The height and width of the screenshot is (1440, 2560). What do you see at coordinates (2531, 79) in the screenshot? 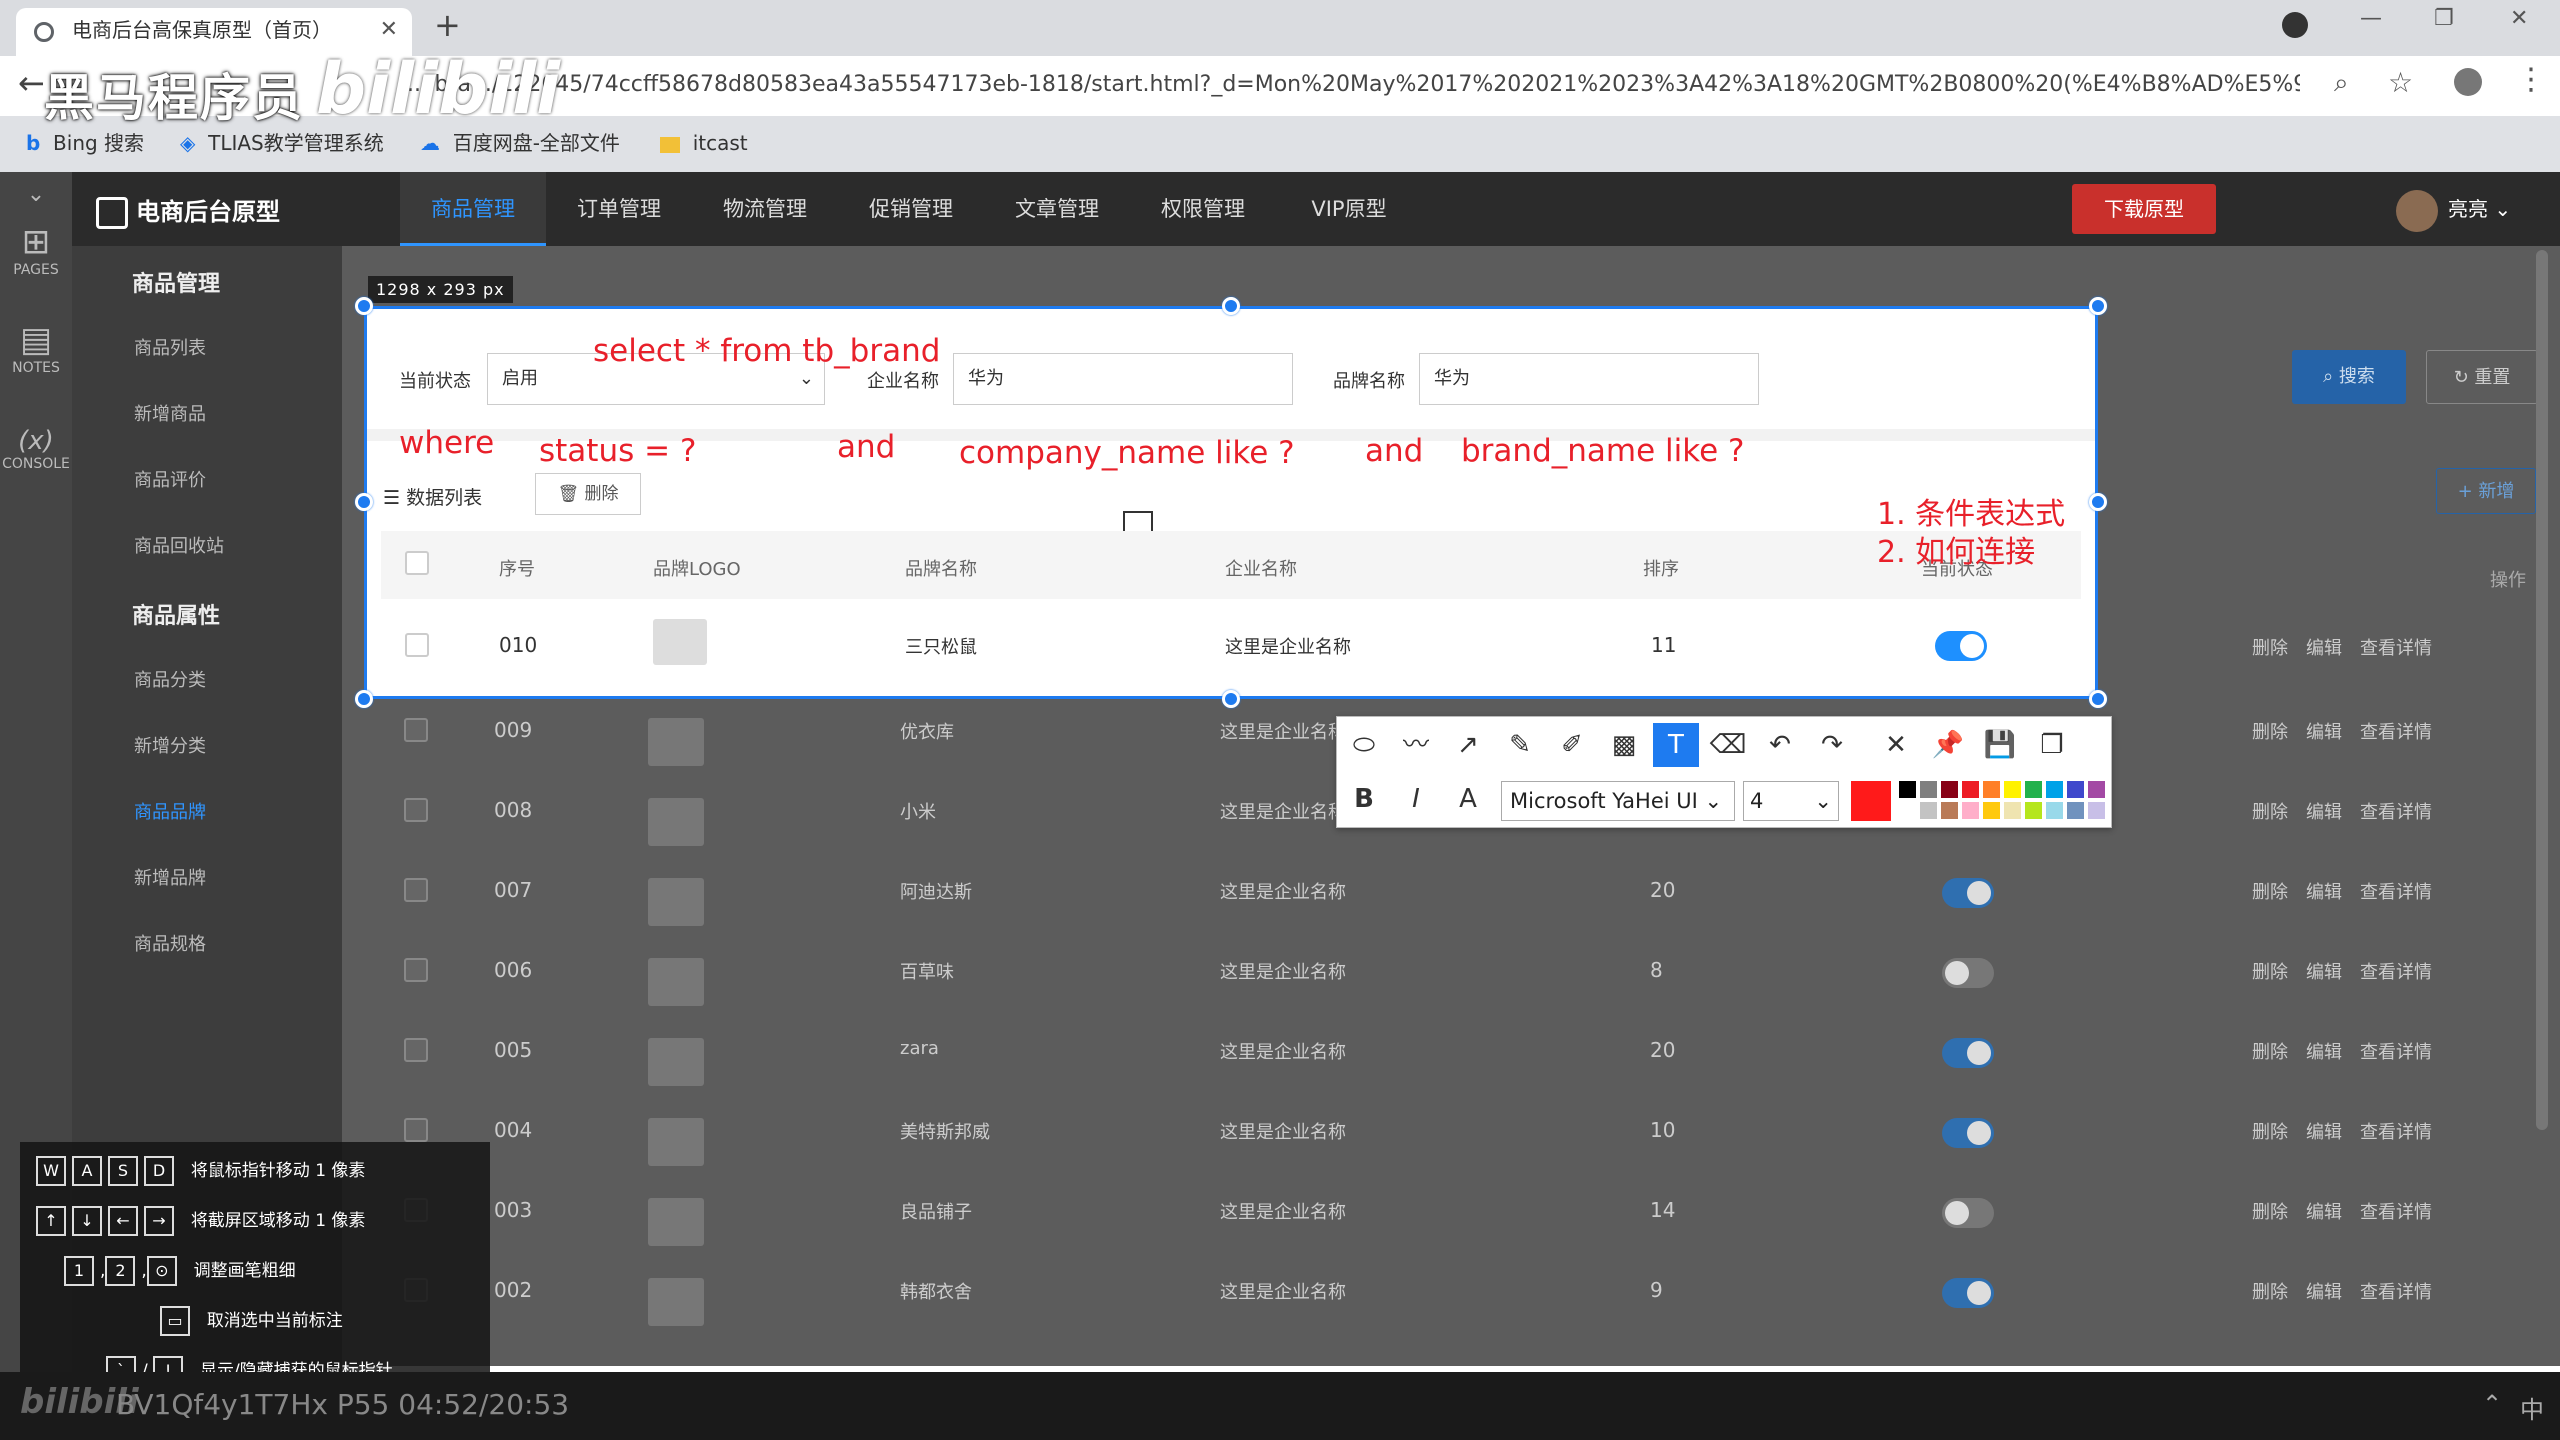
I see `menu-icon: ⋮` at bounding box center [2531, 79].